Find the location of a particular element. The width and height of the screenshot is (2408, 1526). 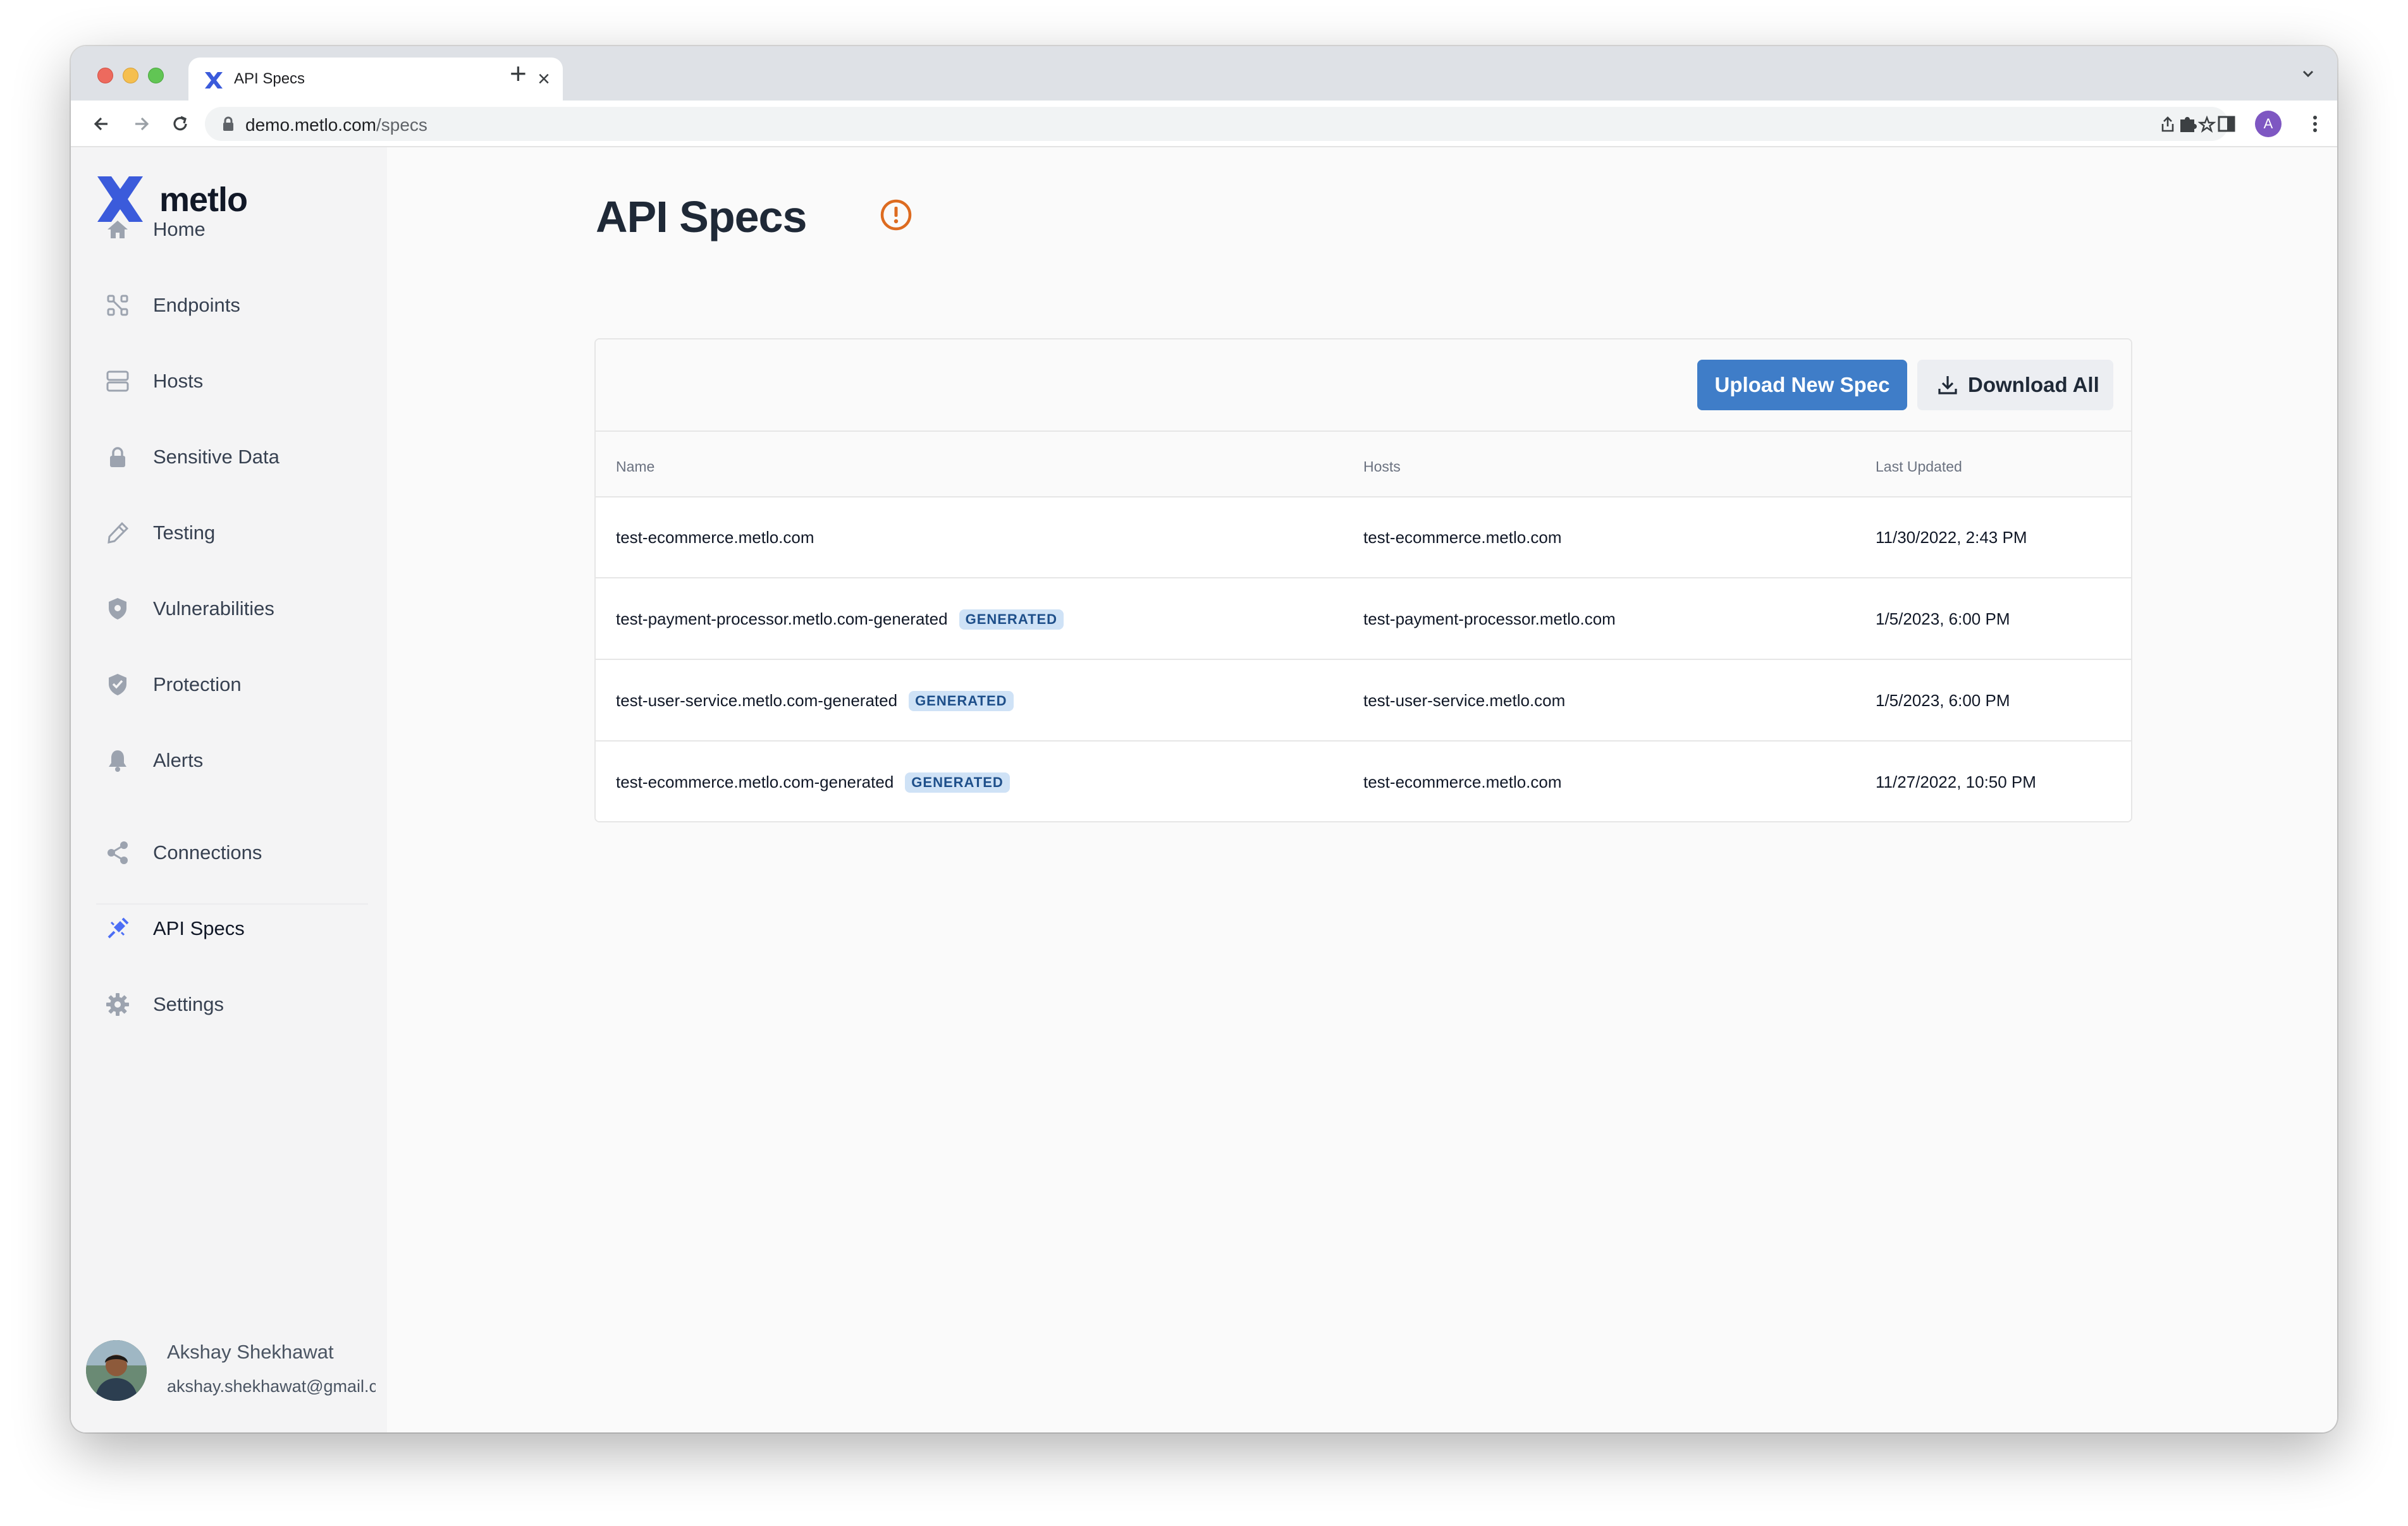

back-arrow-icon is located at coordinates (102, 124).